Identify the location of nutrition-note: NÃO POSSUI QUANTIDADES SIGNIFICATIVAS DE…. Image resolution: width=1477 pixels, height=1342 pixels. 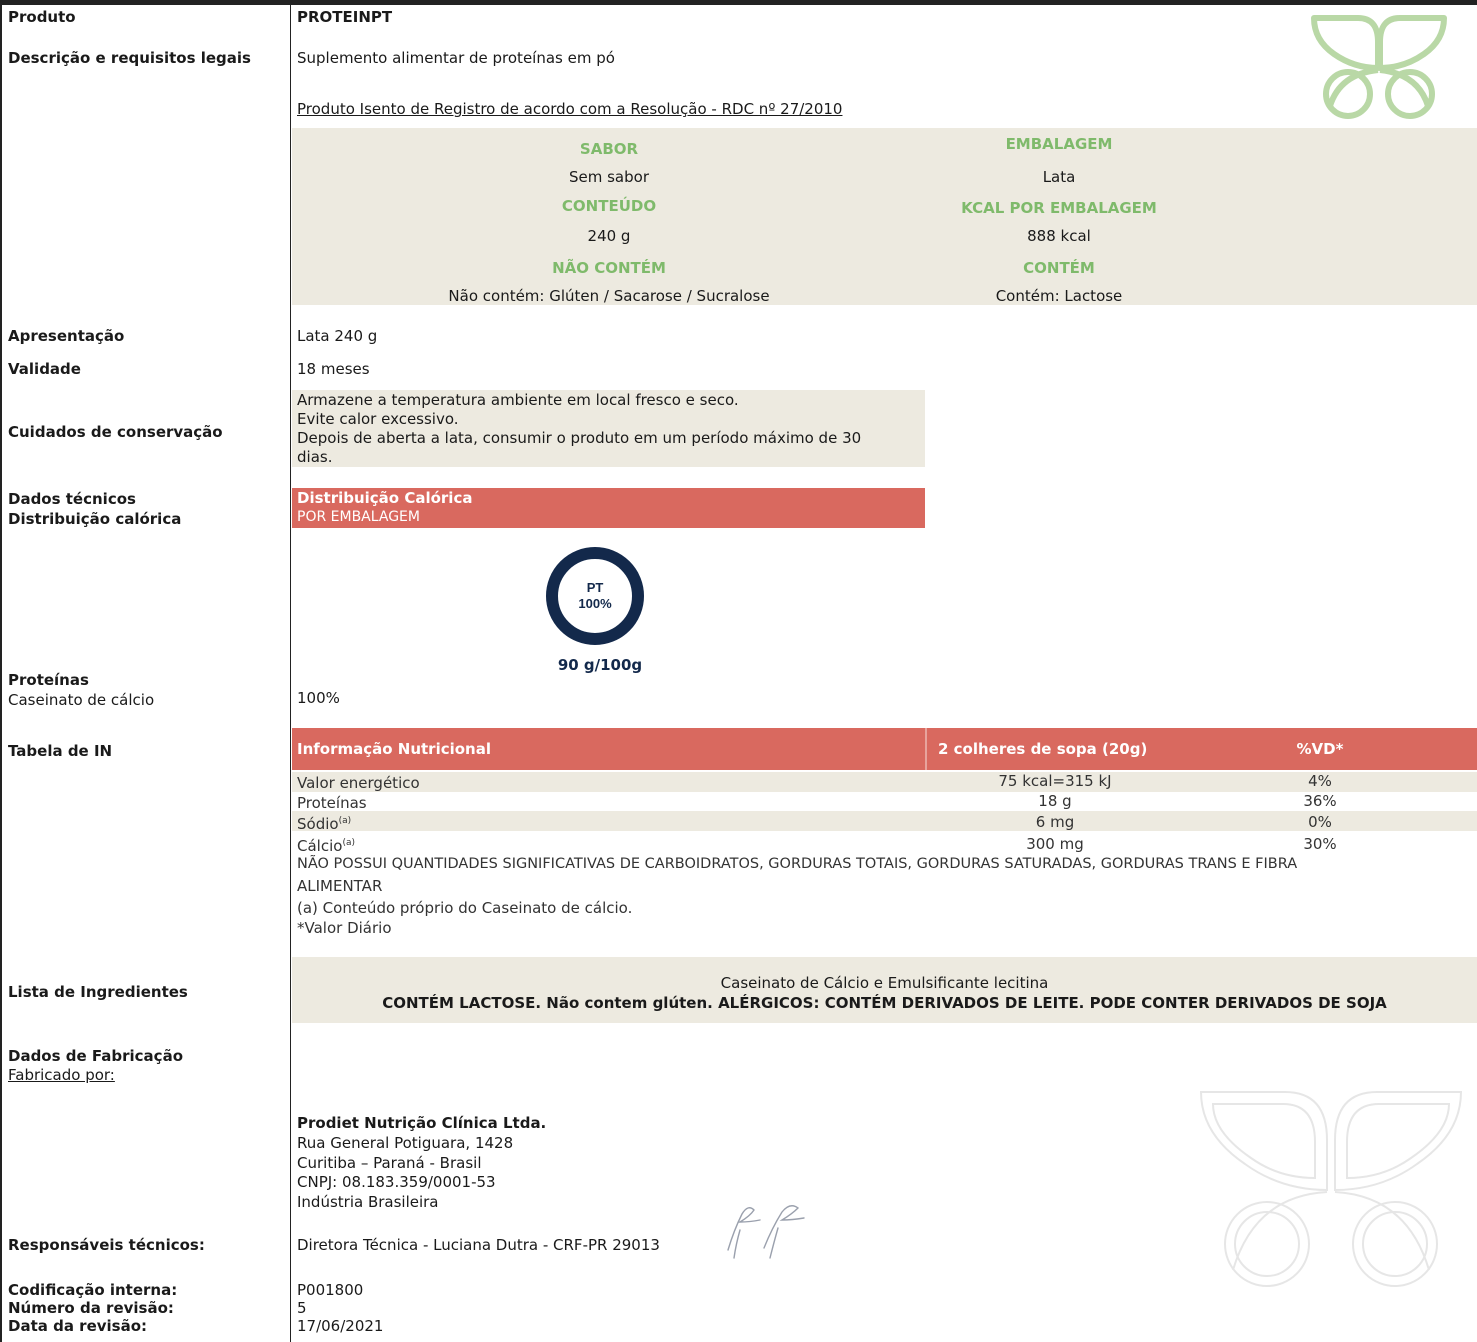
(797, 864).